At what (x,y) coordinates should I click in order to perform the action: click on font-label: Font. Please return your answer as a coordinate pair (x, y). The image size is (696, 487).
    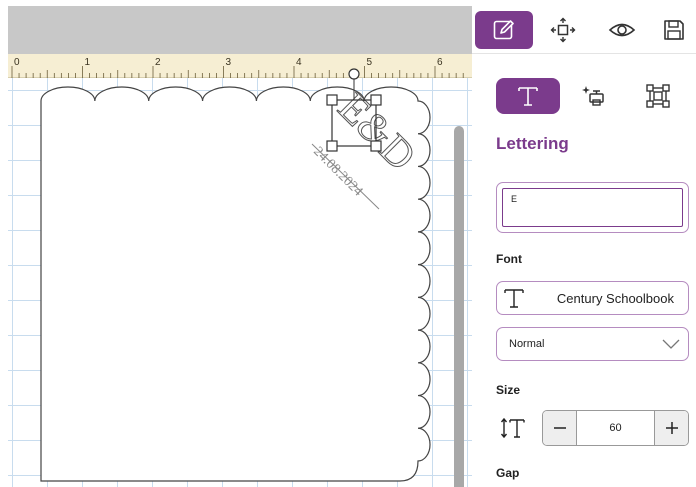
    Looking at the image, I should click on (509, 259).